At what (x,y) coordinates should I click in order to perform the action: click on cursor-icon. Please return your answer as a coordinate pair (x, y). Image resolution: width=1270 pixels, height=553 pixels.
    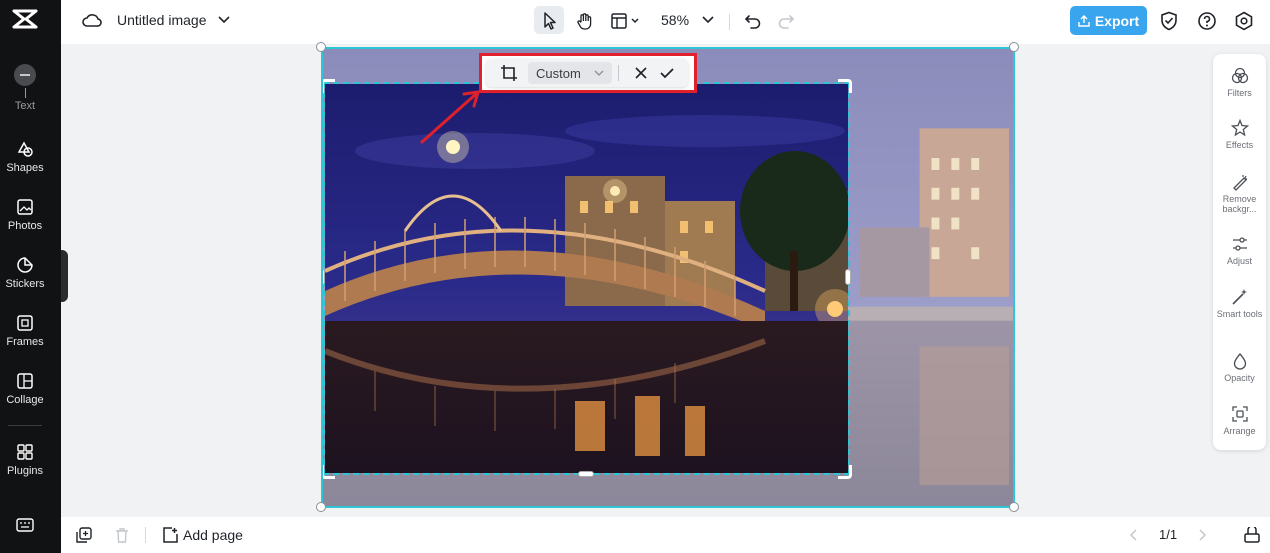
    Looking at the image, I should click on (550, 21).